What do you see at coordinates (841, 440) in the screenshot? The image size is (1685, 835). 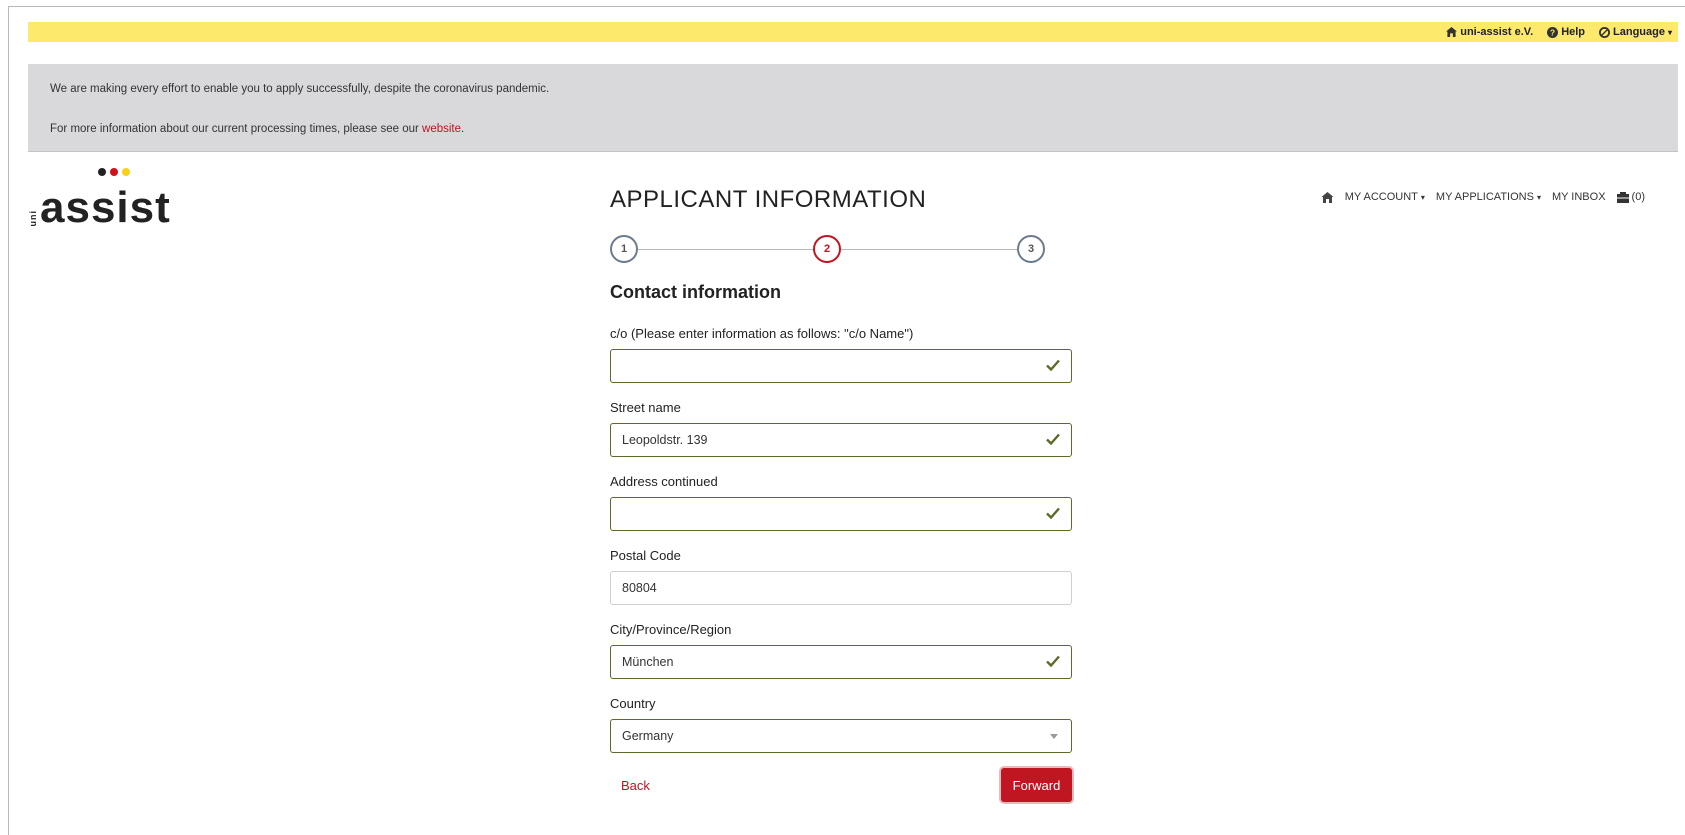 I see `street-input: Leopoldstr. 139` at bounding box center [841, 440].